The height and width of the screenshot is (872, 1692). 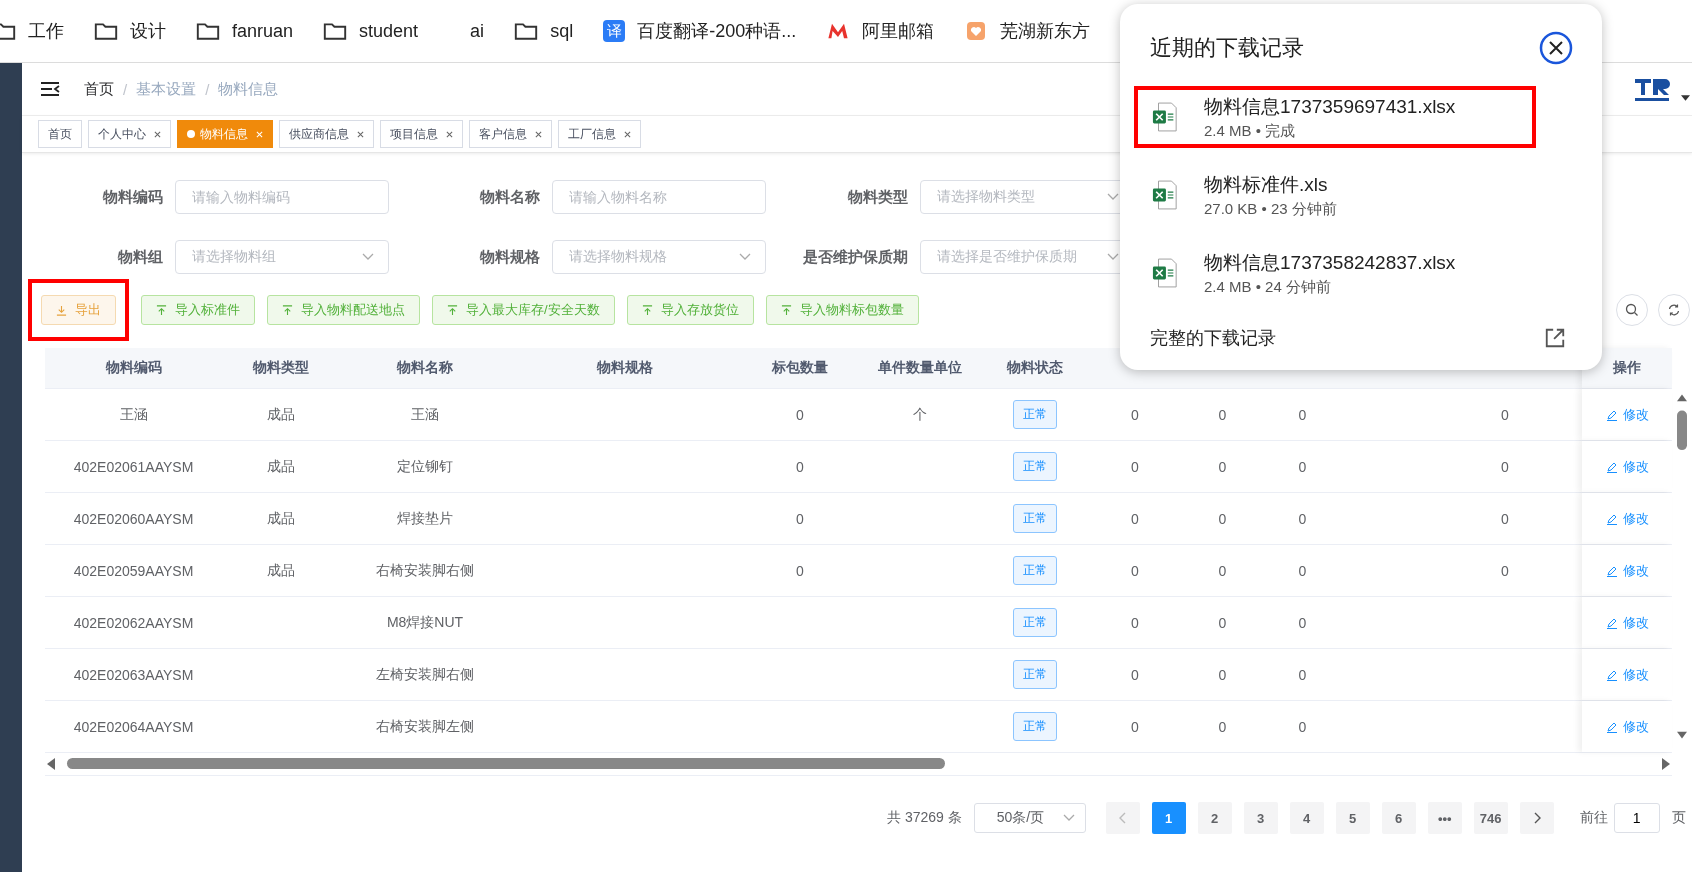 What do you see at coordinates (1632, 310) in the screenshot?
I see `search-button` at bounding box center [1632, 310].